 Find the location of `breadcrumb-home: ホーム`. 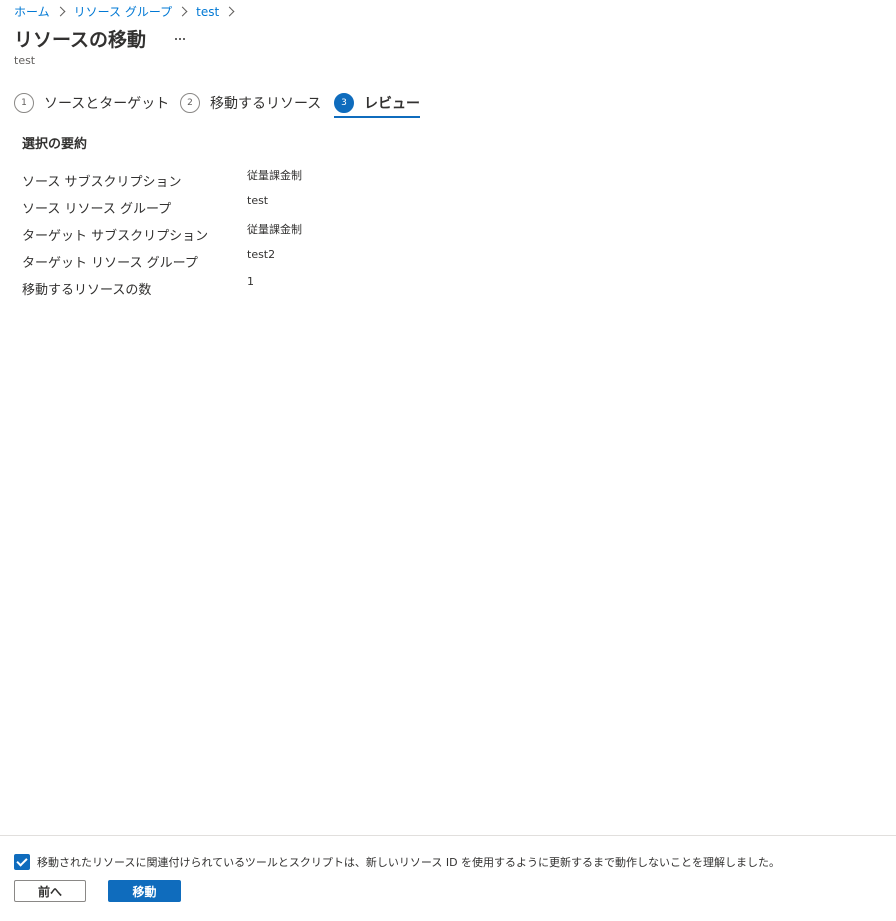

breadcrumb-home: ホーム is located at coordinates (32, 11).